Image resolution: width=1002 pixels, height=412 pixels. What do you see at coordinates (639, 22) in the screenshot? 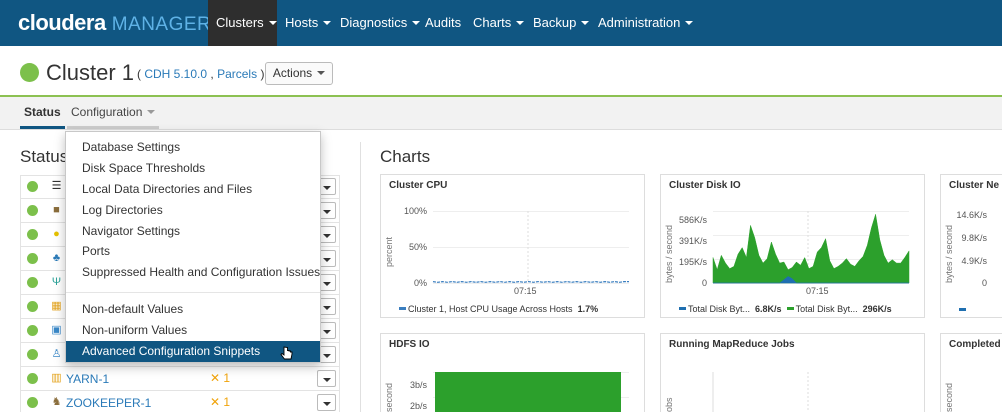
I see `nav-administration-label: Administration` at bounding box center [639, 22].